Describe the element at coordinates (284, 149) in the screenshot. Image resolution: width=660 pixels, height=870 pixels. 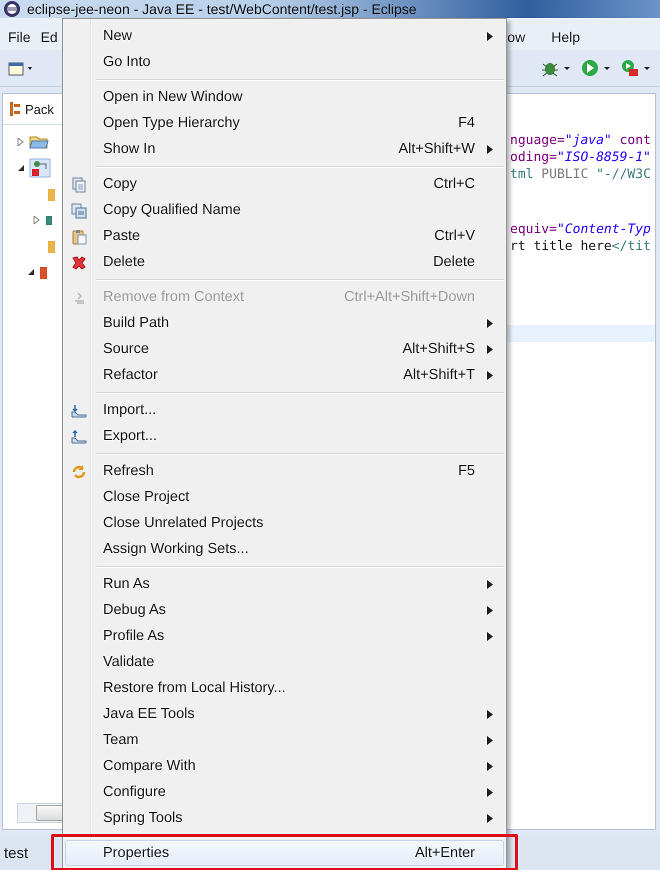
I see `menu-item: Show In Alt+Shift+W` at that location.